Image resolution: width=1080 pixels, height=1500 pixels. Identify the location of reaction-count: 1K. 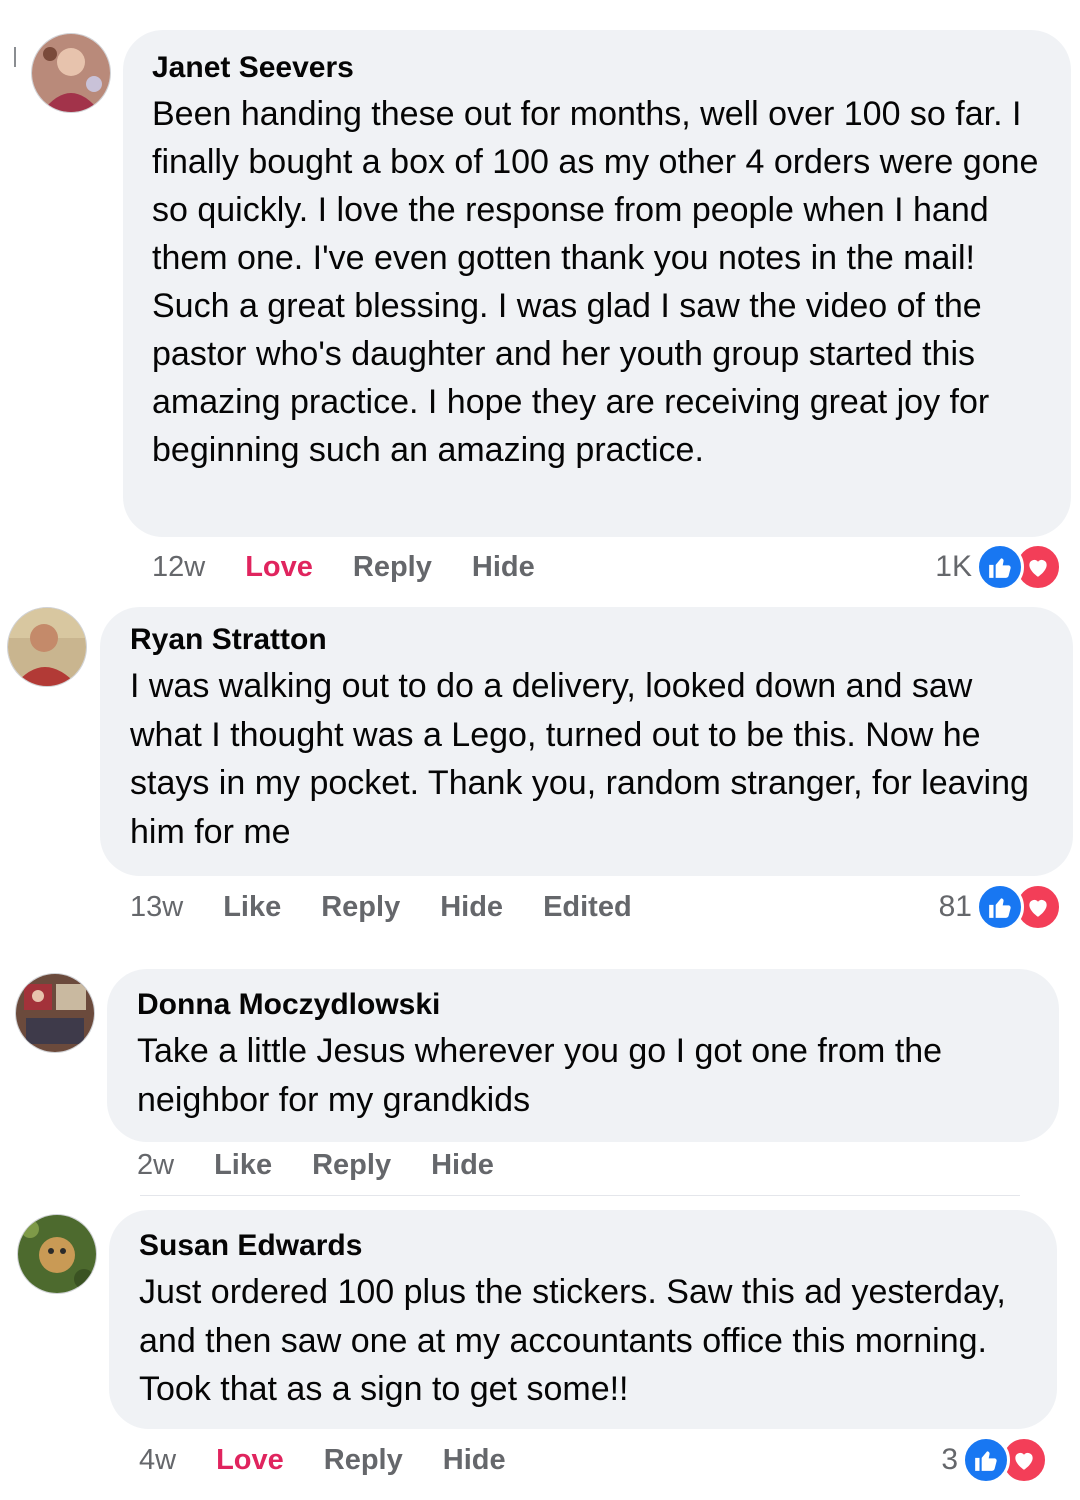
(953, 566).